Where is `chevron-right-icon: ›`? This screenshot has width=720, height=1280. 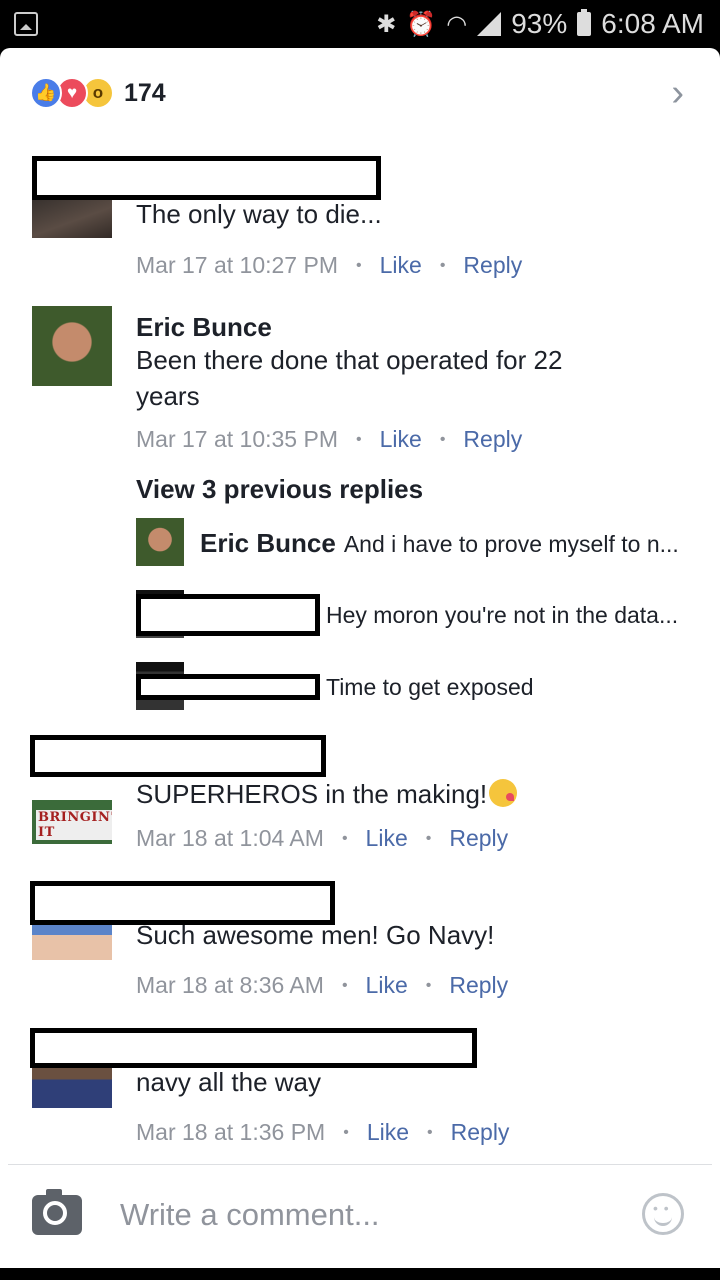
chevron-right-icon: › is located at coordinates (677, 93).